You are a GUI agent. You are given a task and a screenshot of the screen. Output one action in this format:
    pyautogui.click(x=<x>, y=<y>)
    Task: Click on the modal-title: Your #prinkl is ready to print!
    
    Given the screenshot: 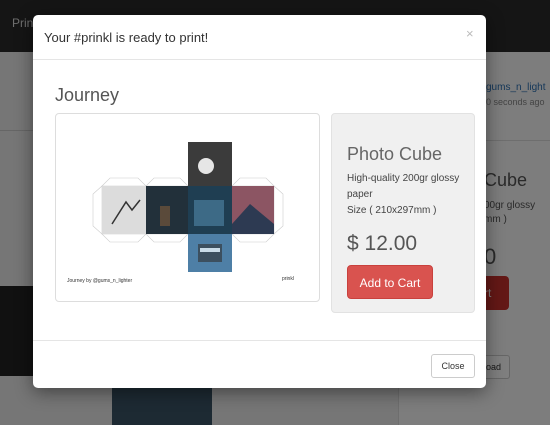 What is the action you would take?
    pyautogui.click(x=126, y=37)
    